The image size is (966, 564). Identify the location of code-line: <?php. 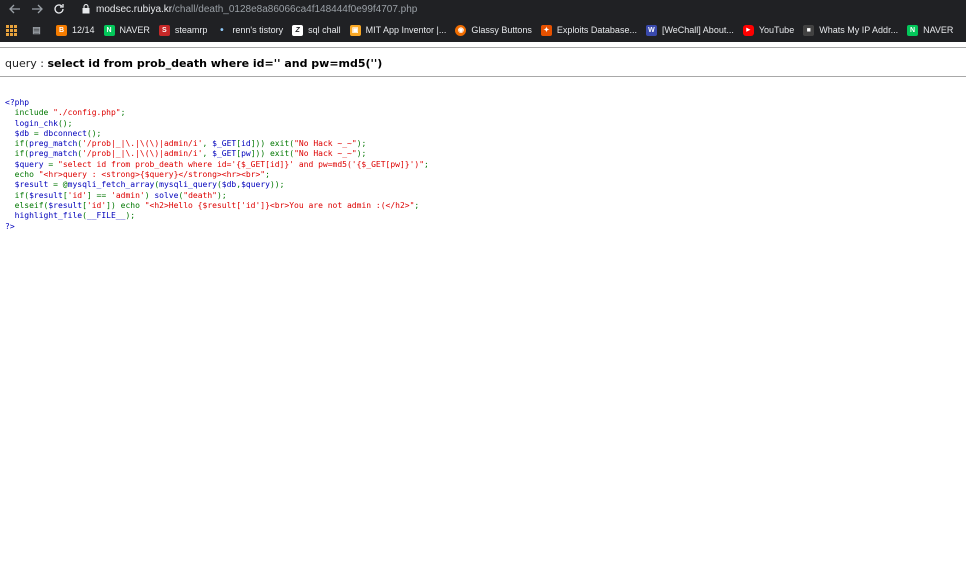
(217, 103).